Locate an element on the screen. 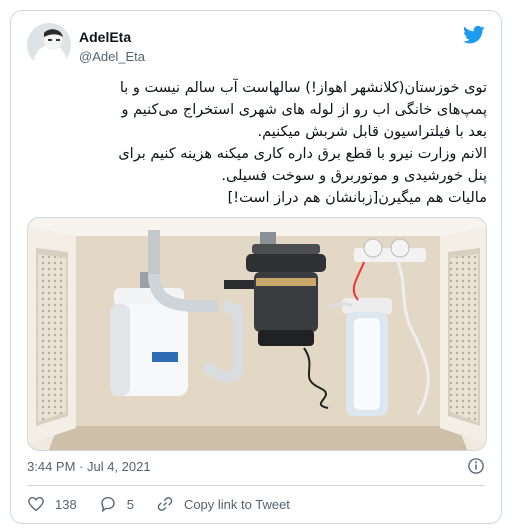  tweet-timestamp: 3:44 PM · Jul 4, 2021 is located at coordinates (89, 466).